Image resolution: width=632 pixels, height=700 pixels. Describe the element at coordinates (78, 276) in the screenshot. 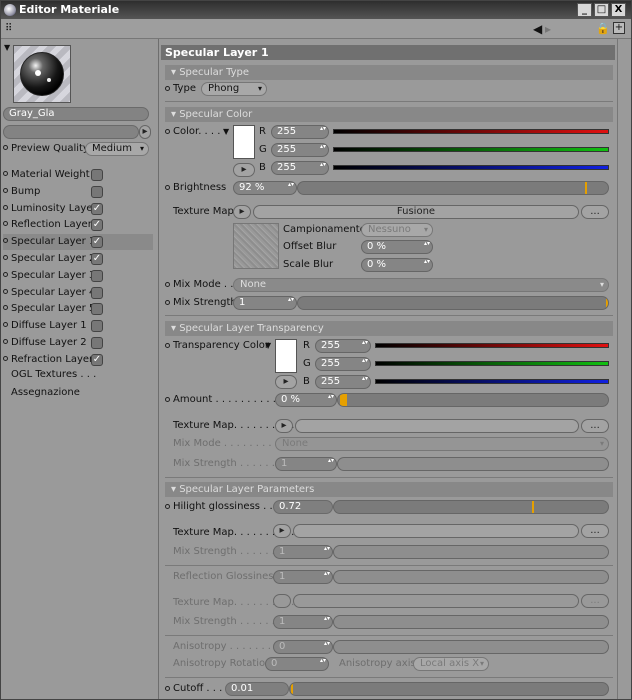

I see `channel-item: Specular Layer 3` at that location.